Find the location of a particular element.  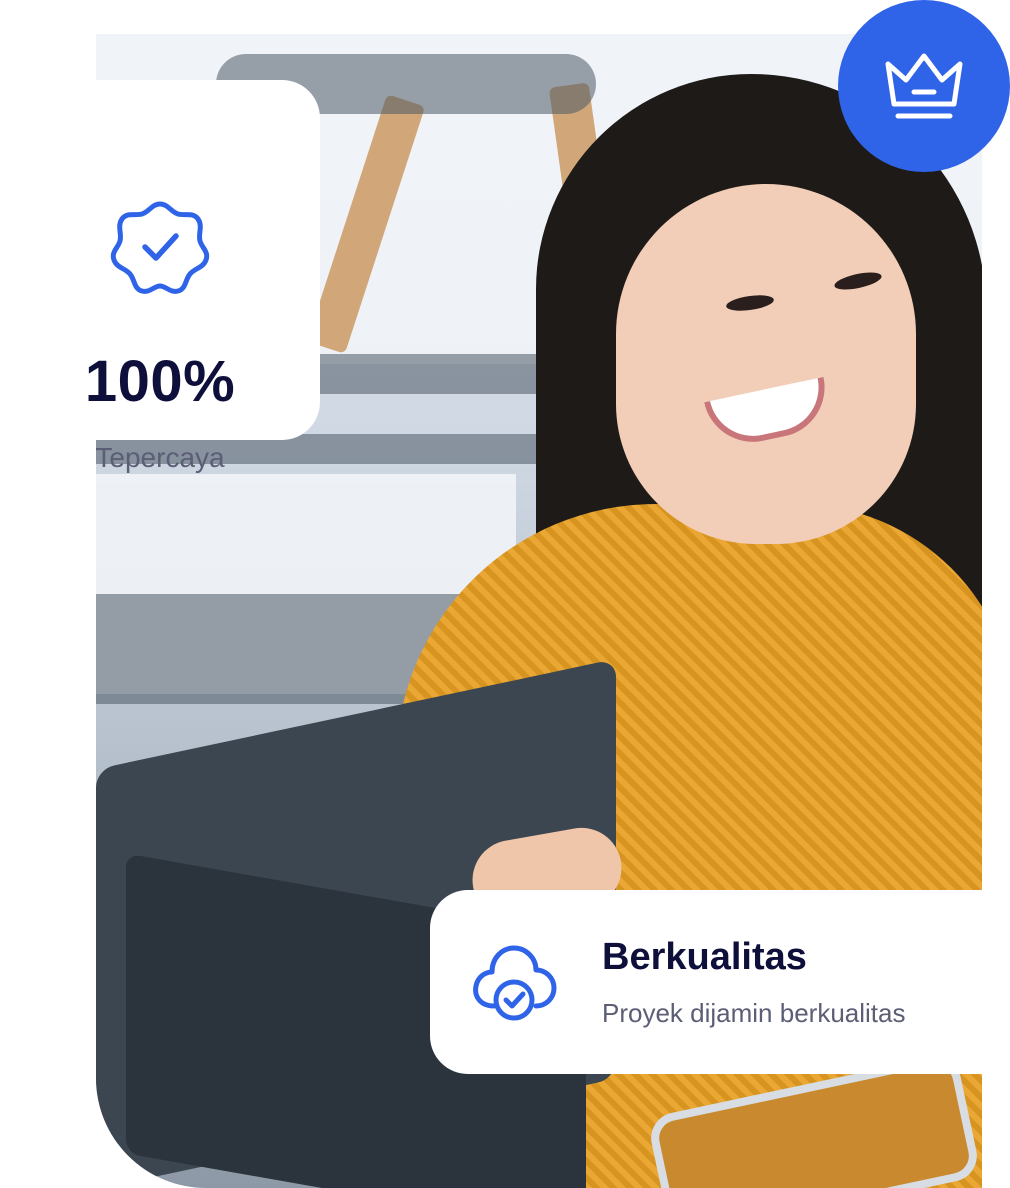

trust-label: Tepercaya is located at coordinates (160, 457).